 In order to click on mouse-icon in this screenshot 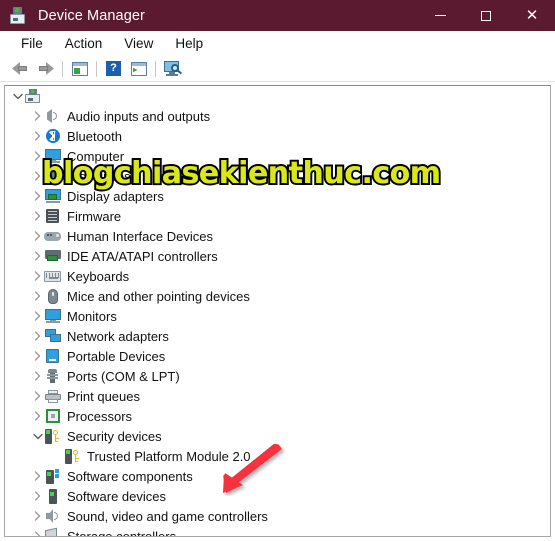, I will do `click(52, 296)`.